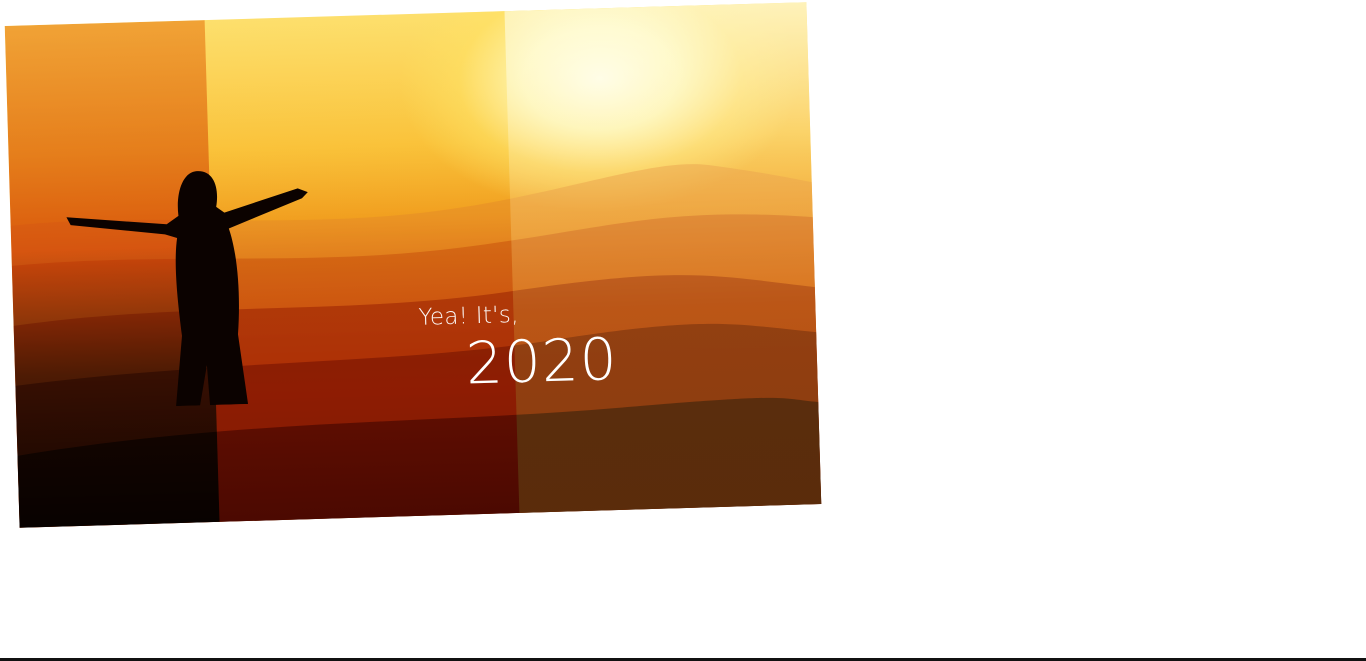 This screenshot has width=1366, height=661. I want to click on person-silhouette-icon, so click(187, 289).